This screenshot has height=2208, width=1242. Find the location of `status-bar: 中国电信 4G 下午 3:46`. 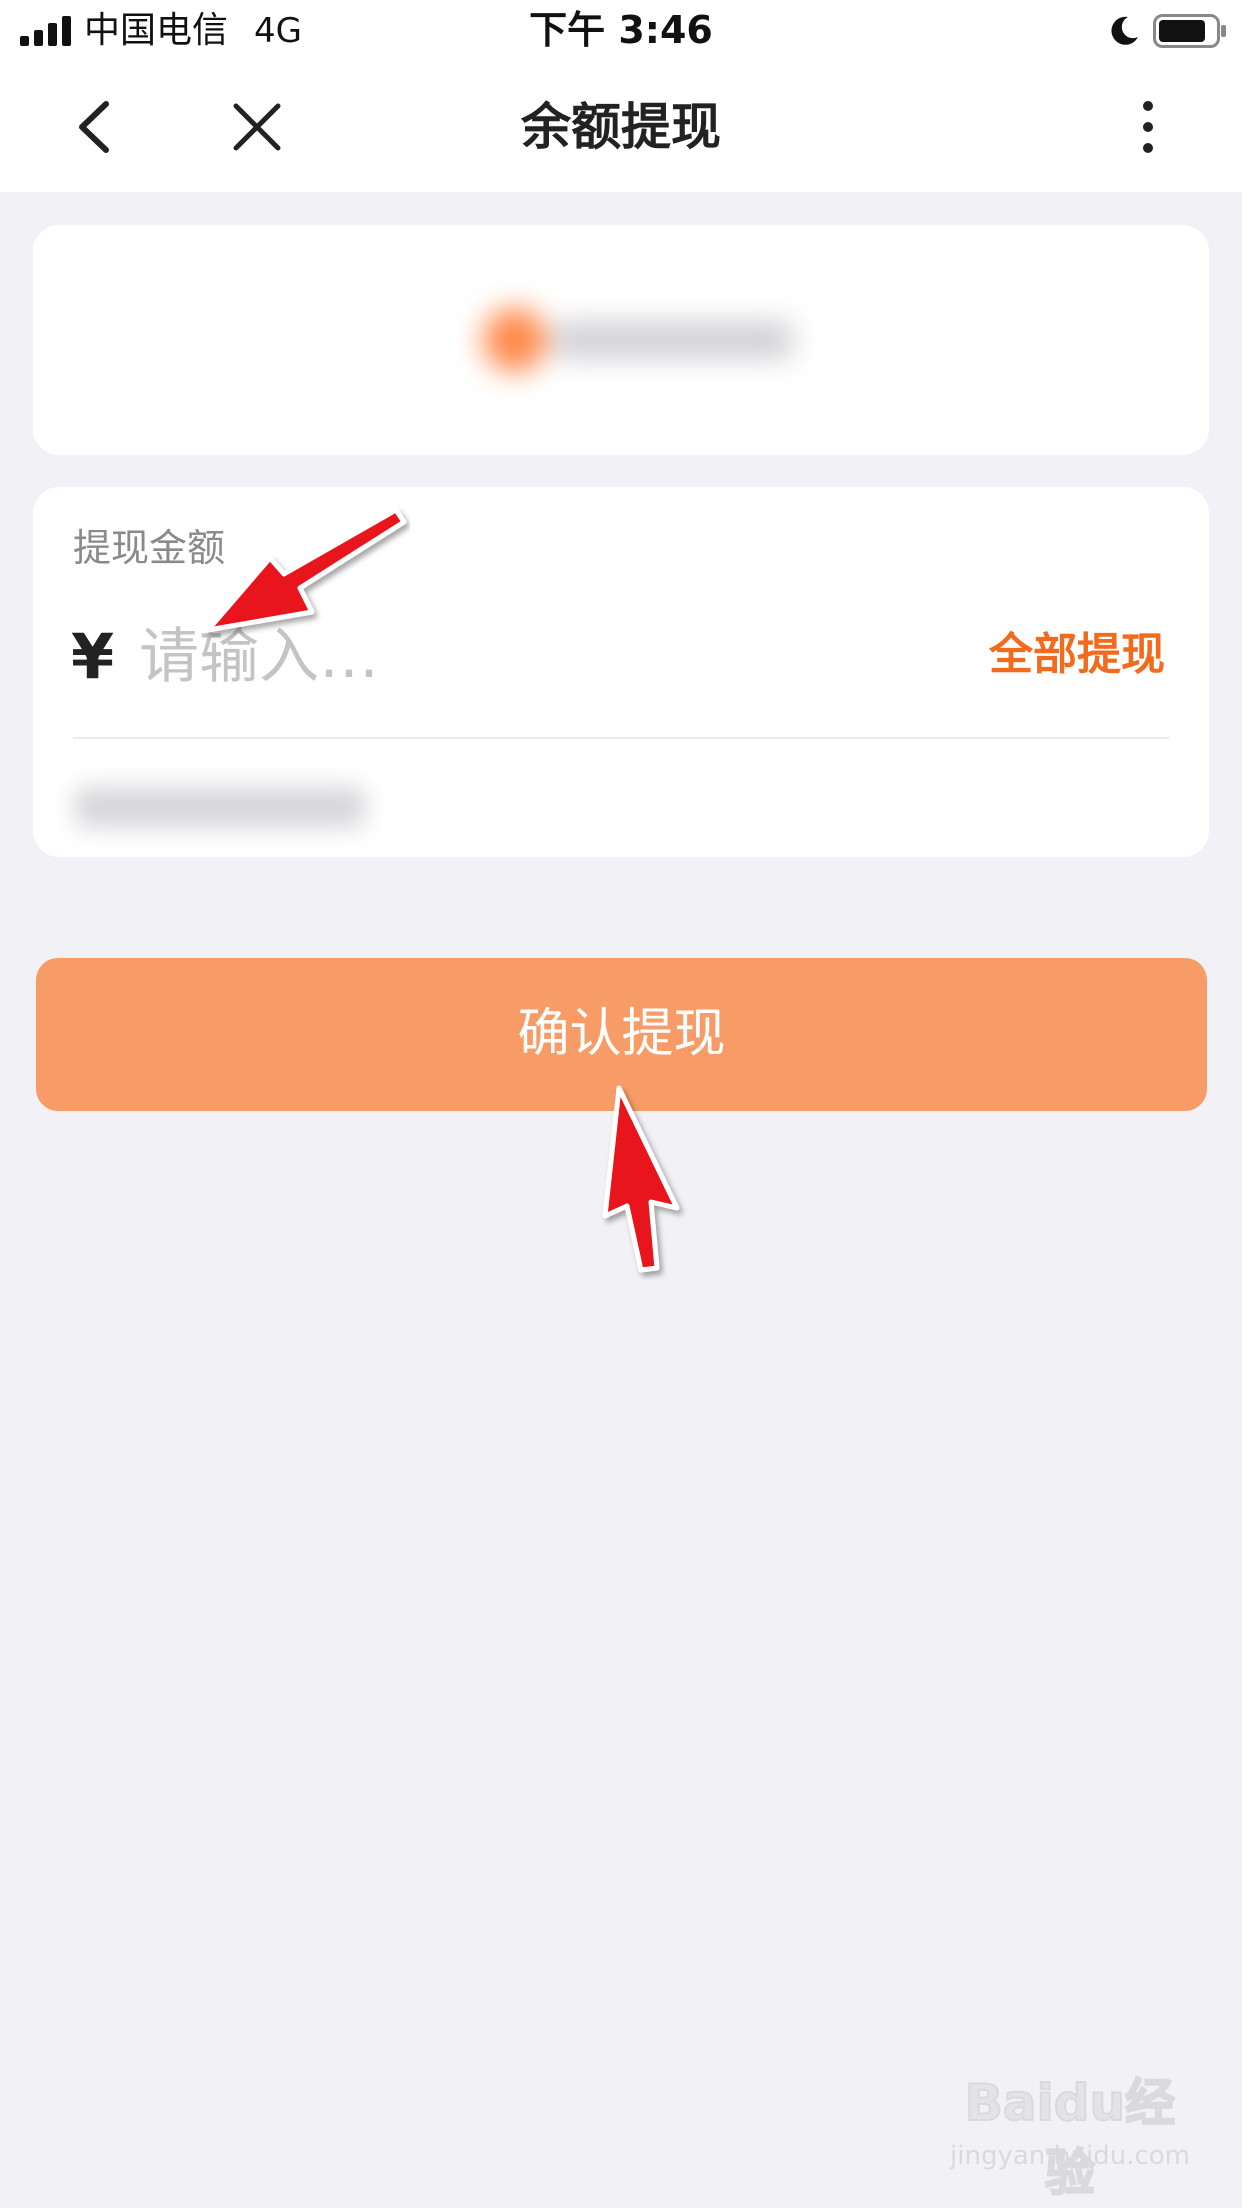

status-bar: 中国电信 4G 下午 3:46 is located at coordinates (621, 31).